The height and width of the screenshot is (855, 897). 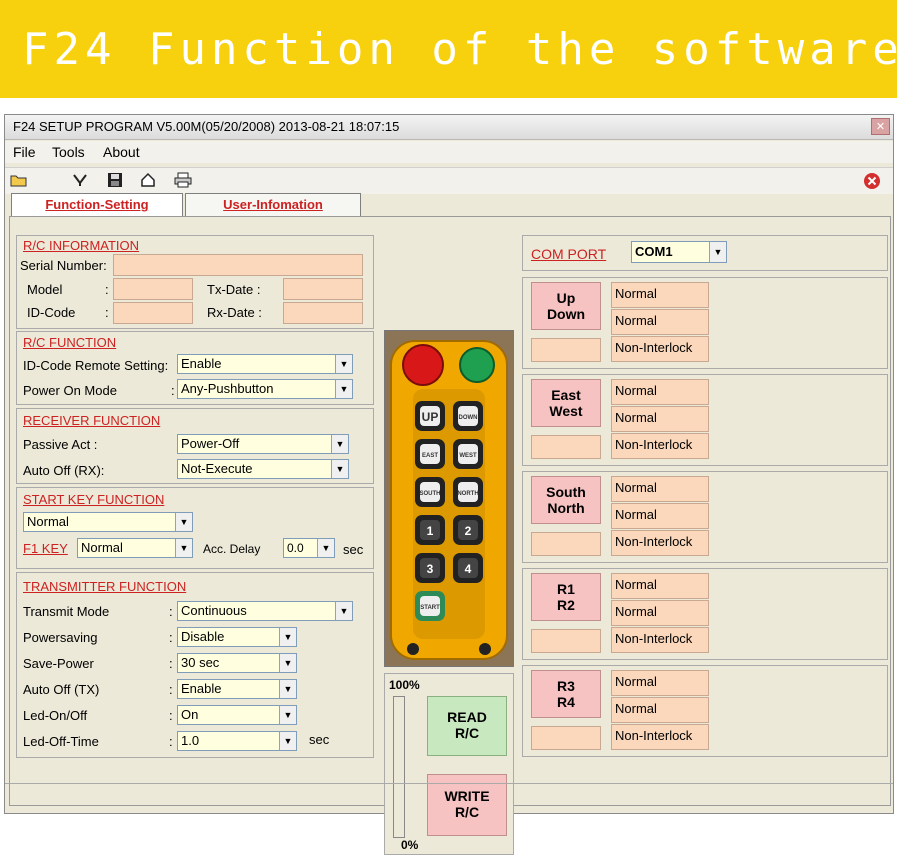 I want to click on transmitter-row-value: On, so click(x=190, y=714).